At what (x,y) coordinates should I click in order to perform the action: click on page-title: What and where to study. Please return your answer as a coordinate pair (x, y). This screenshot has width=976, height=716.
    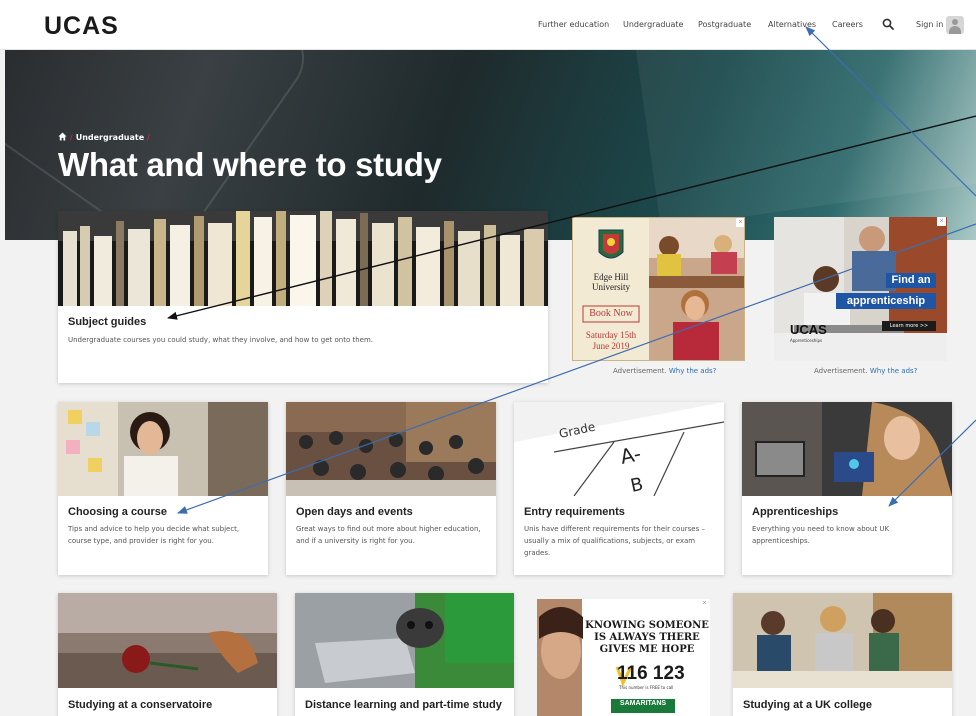
    Looking at the image, I should click on (250, 164).